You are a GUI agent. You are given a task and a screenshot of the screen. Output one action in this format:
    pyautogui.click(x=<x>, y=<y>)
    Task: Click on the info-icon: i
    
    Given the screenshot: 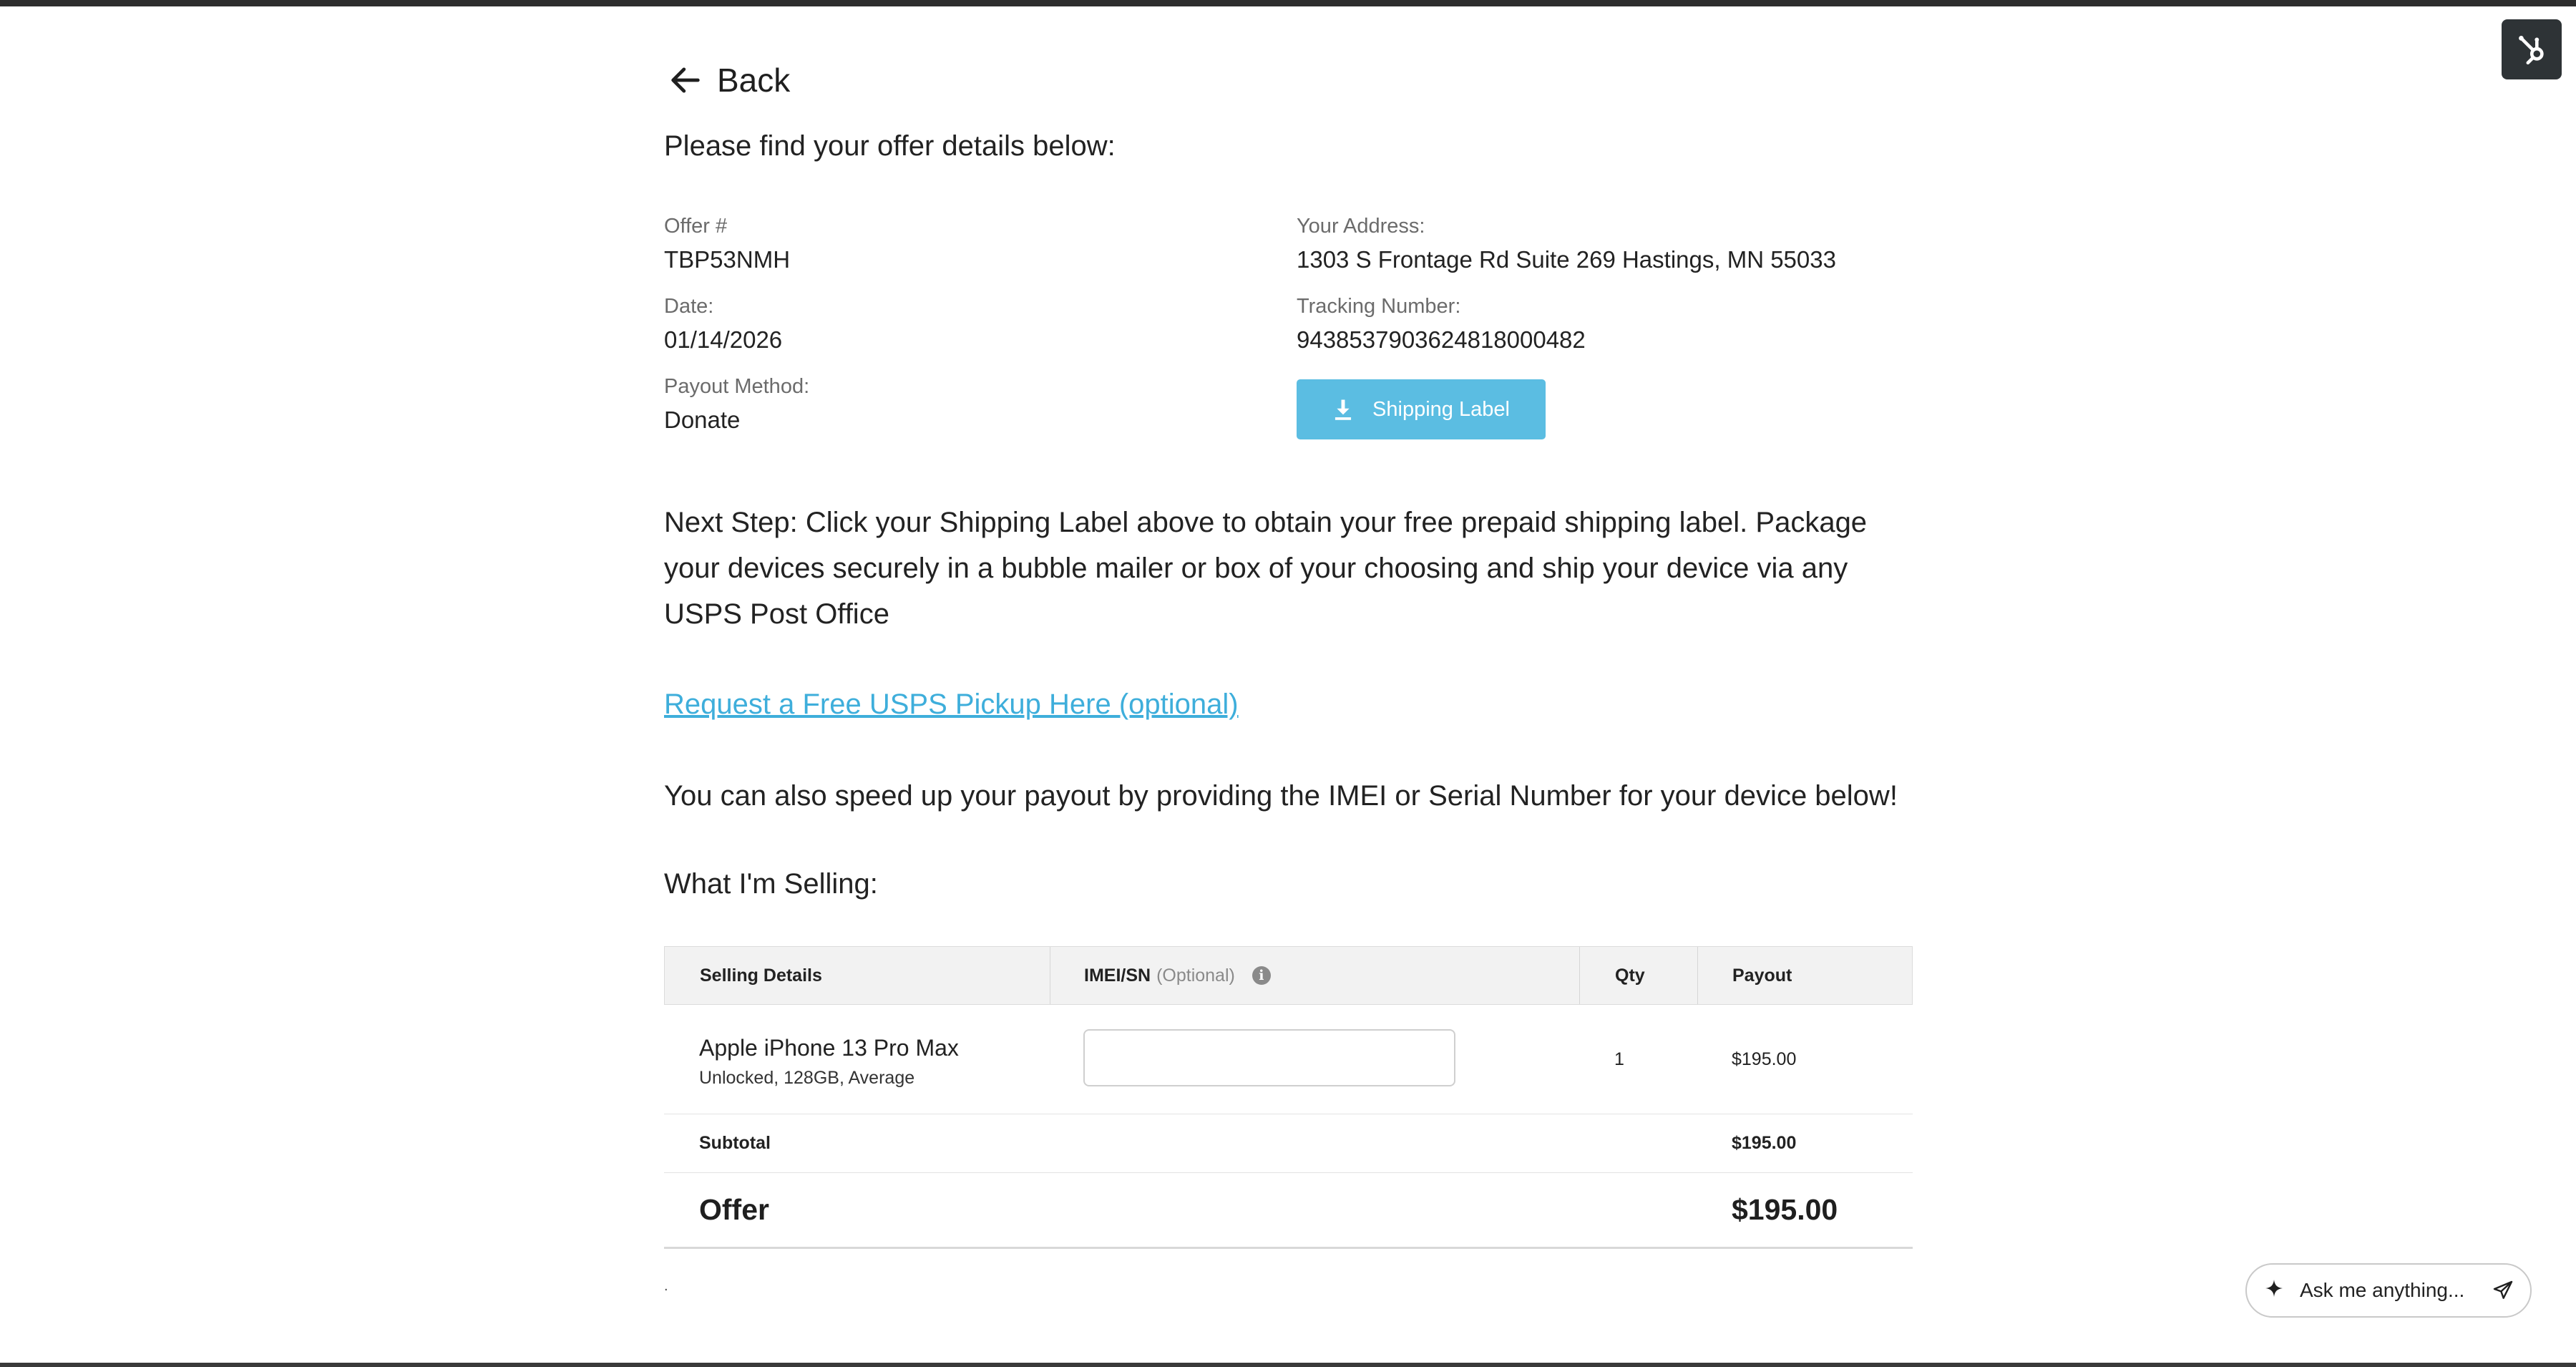 What is the action you would take?
    pyautogui.click(x=1261, y=975)
    